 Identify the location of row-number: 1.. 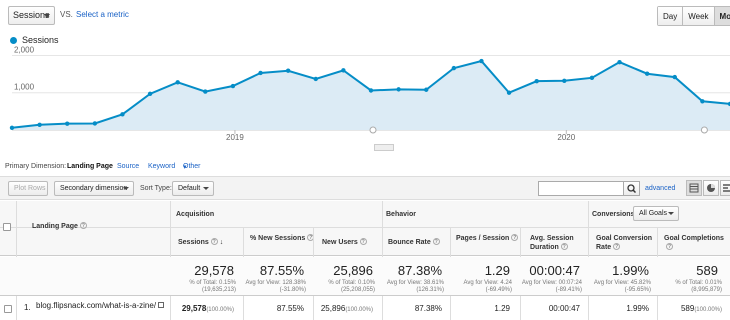
(27, 307).